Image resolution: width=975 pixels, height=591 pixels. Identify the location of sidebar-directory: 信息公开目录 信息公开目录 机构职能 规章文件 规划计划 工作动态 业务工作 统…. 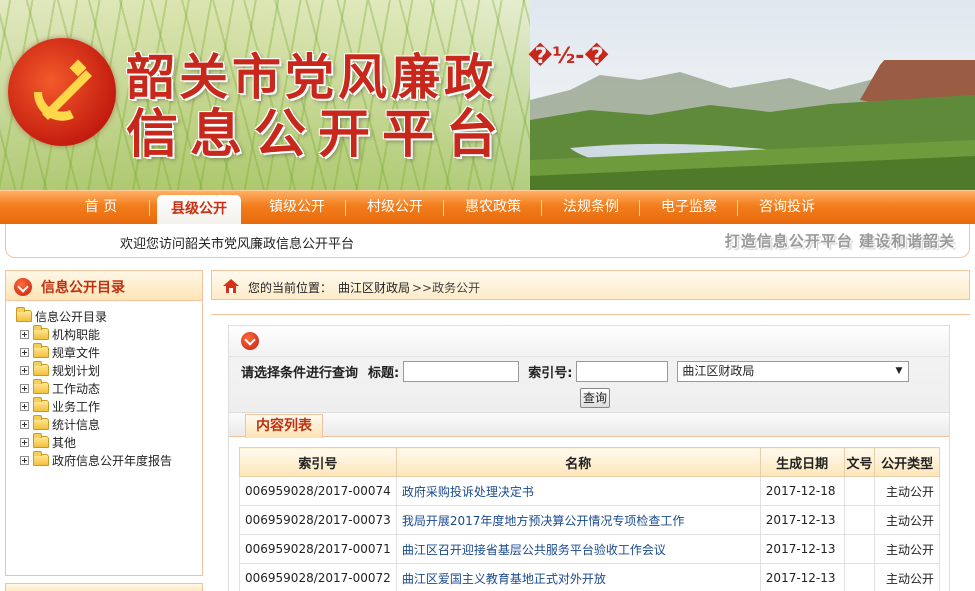
(104, 423).